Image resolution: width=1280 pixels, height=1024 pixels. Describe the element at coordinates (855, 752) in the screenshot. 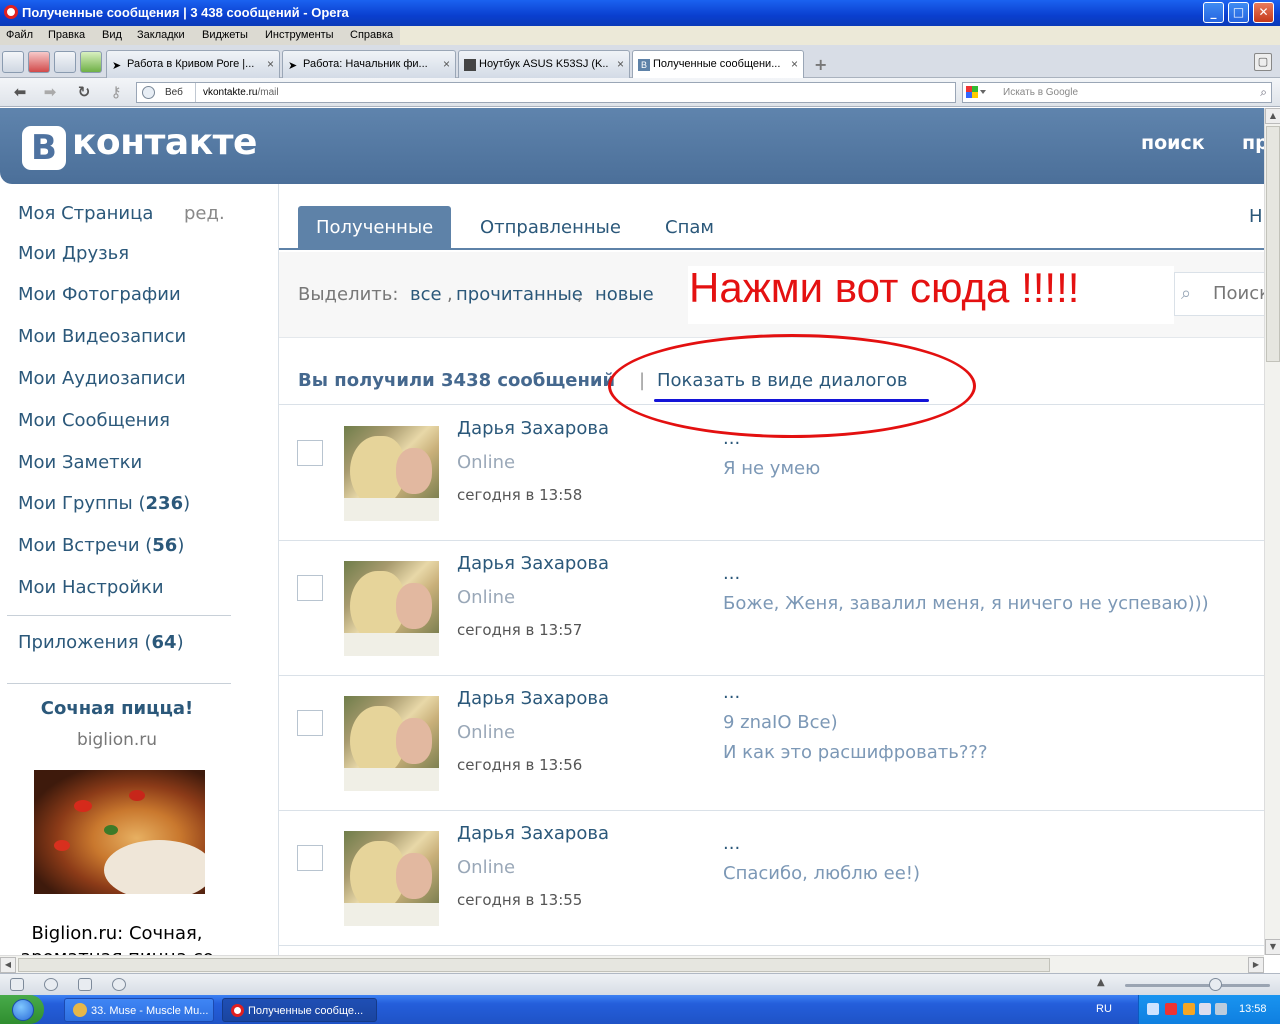

I see `message-preview: И как это расшифровать???` at that location.